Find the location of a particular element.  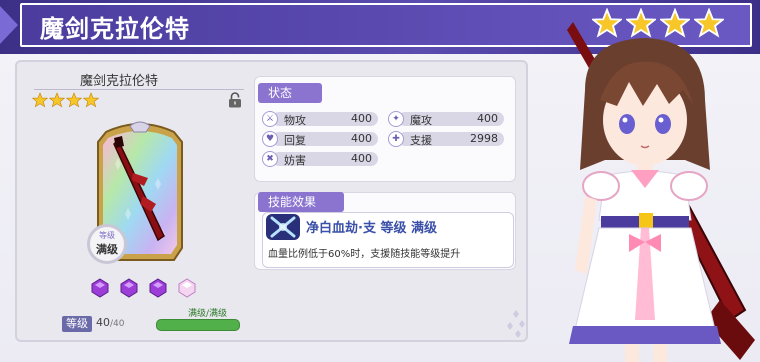

stat-label: 妨害 is located at coordinates (295, 160).